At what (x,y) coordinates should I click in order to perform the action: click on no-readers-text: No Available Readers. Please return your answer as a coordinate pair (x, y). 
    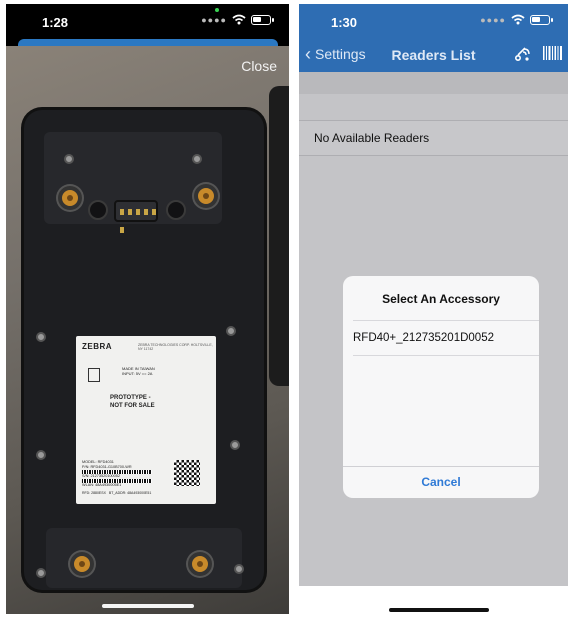
    Looking at the image, I should click on (372, 138).